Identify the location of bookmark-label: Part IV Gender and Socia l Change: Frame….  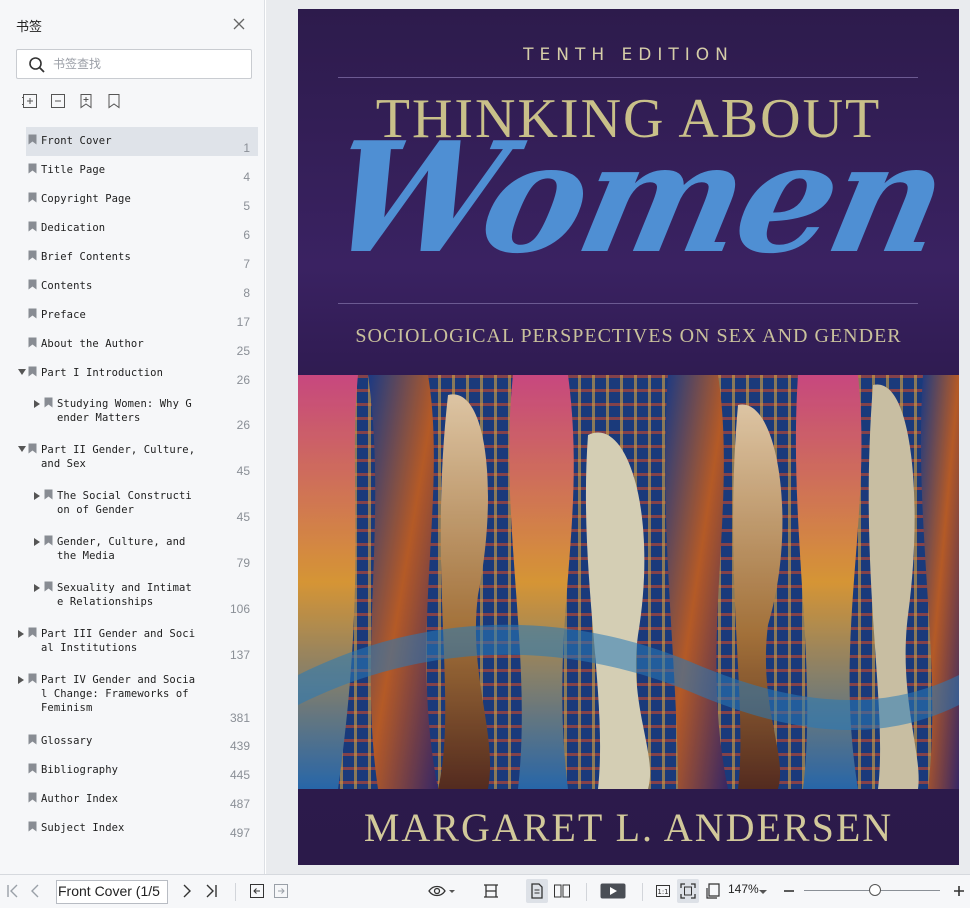
(118, 694).